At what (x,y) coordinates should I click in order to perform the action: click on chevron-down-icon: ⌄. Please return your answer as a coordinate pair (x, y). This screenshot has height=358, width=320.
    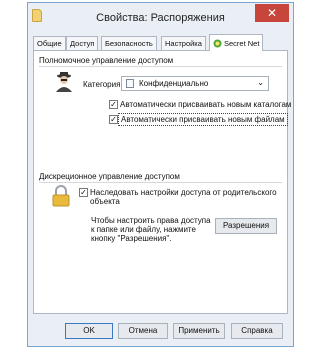
    Looking at the image, I should click on (260, 82).